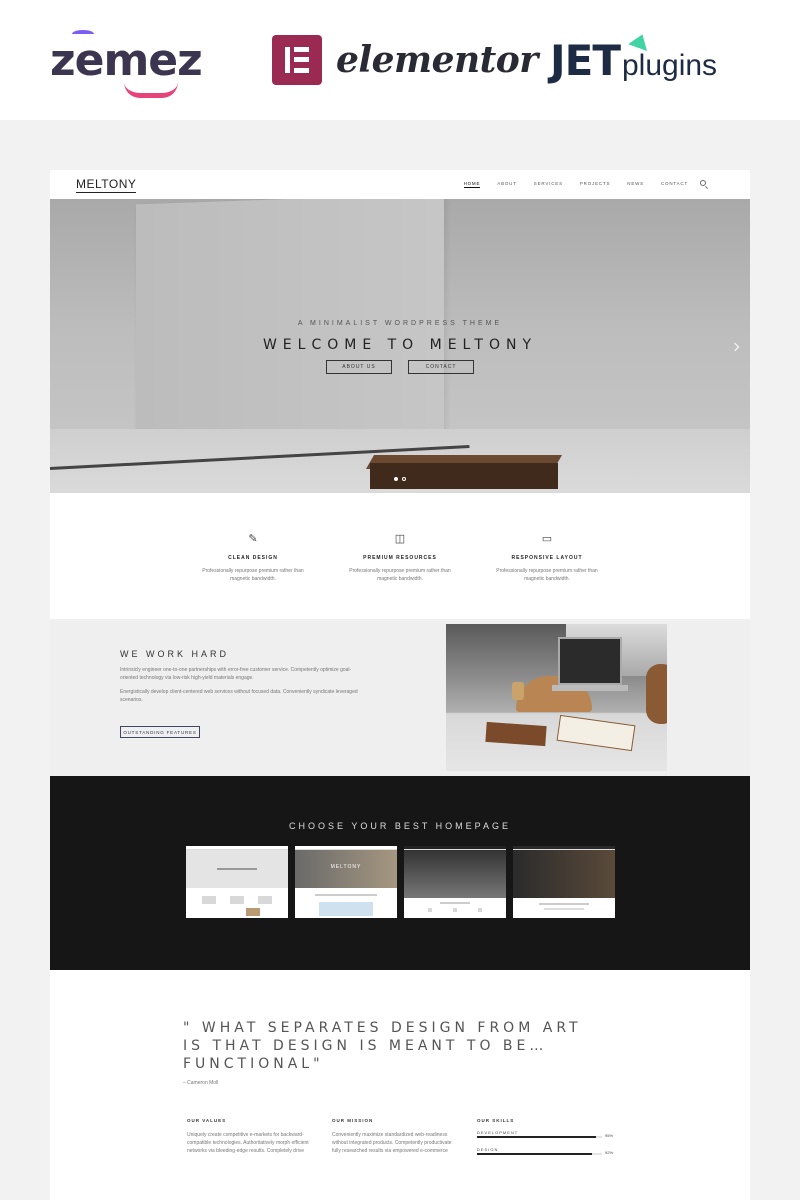  Describe the element at coordinates (609, 1152) in the screenshot. I see `skill-value: 92%` at that location.